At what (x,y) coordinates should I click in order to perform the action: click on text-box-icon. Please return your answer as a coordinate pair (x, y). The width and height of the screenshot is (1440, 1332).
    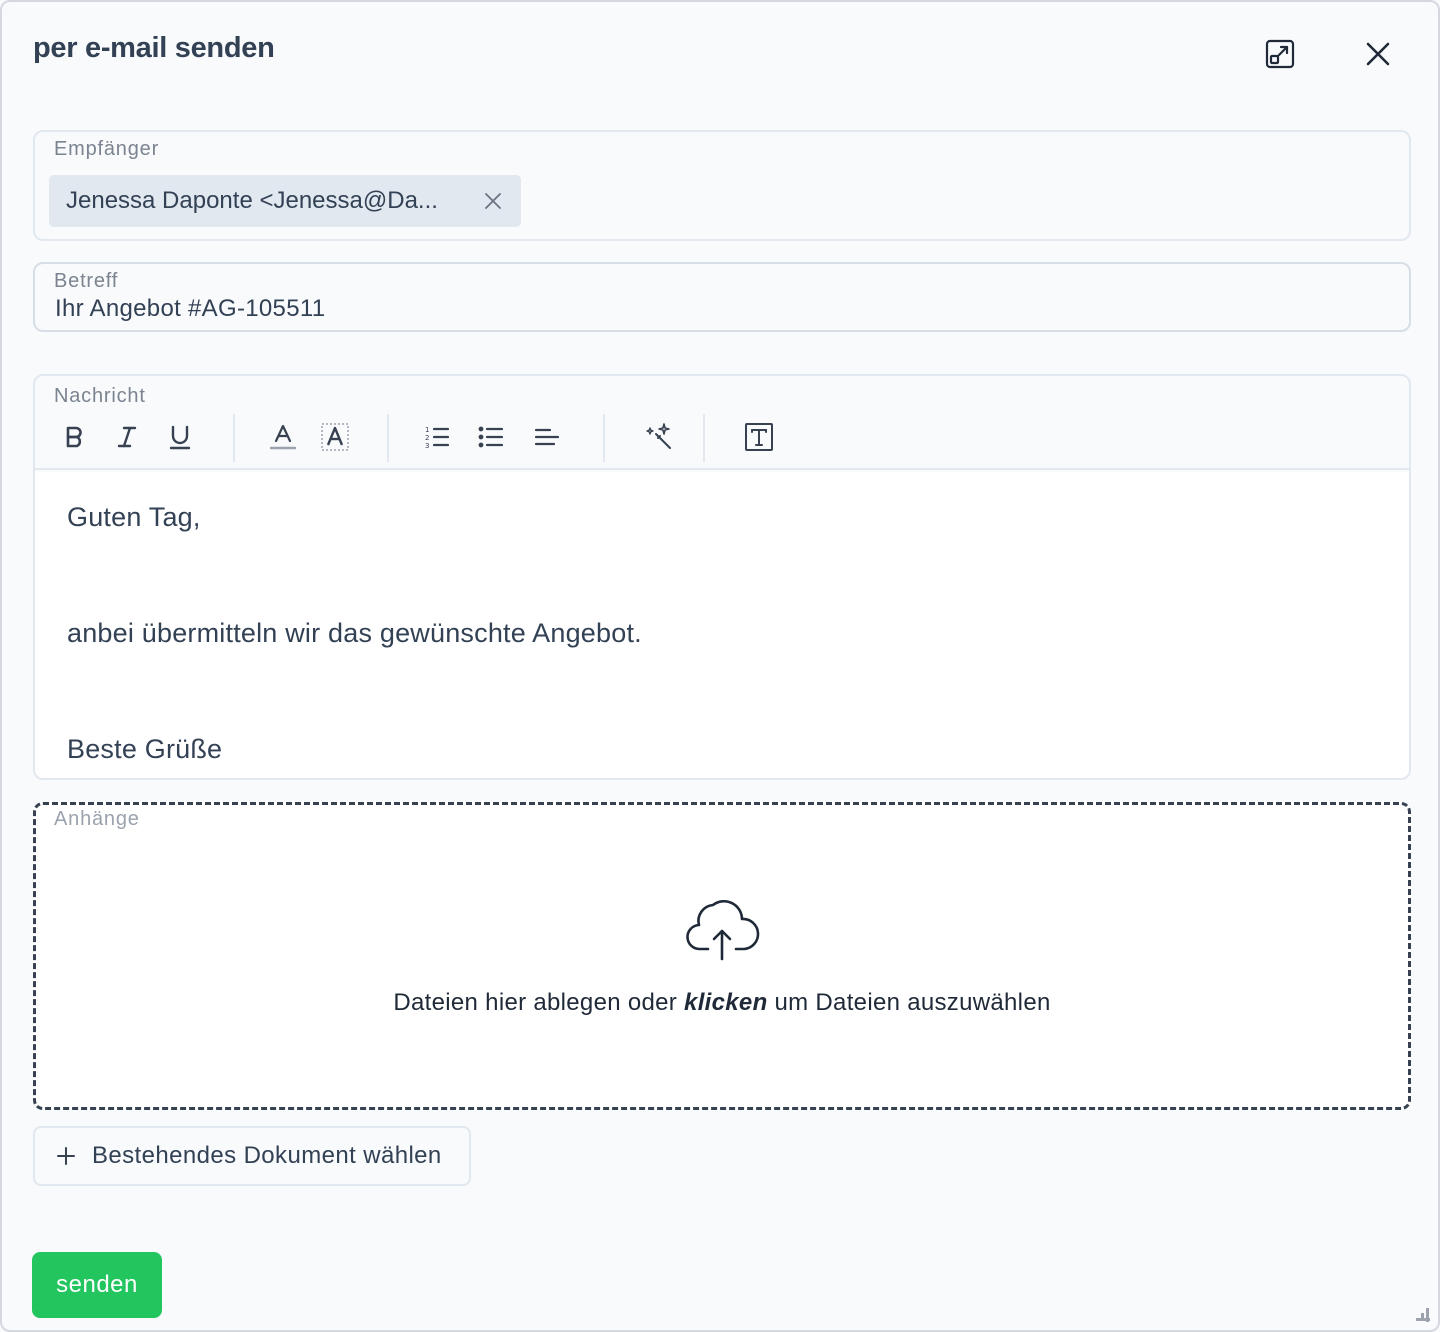
    Looking at the image, I should click on (759, 437).